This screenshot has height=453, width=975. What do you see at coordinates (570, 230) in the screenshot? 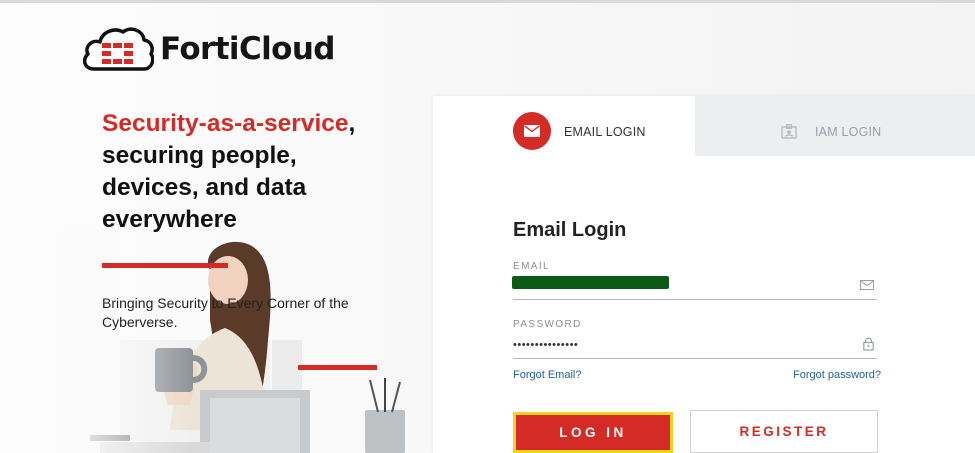
I see `form-title: Email Login` at bounding box center [570, 230].